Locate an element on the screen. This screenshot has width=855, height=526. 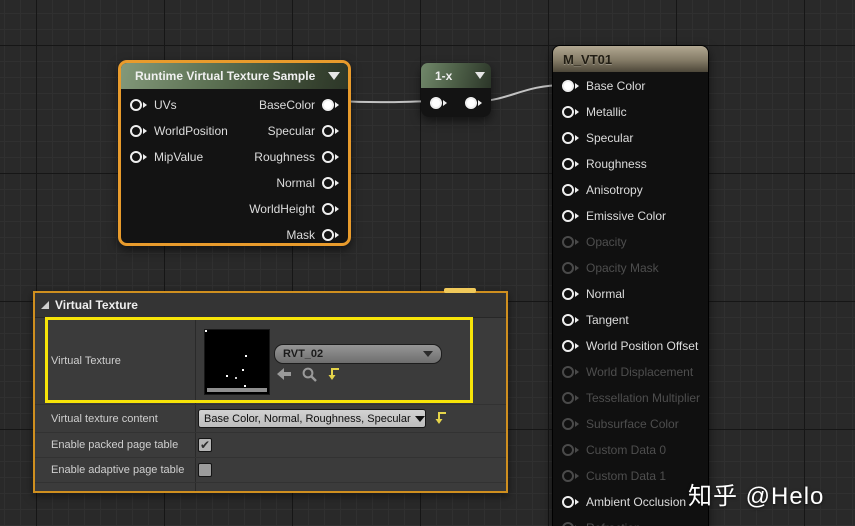
pin-row: World Position Offset is located at coordinates (635, 346).